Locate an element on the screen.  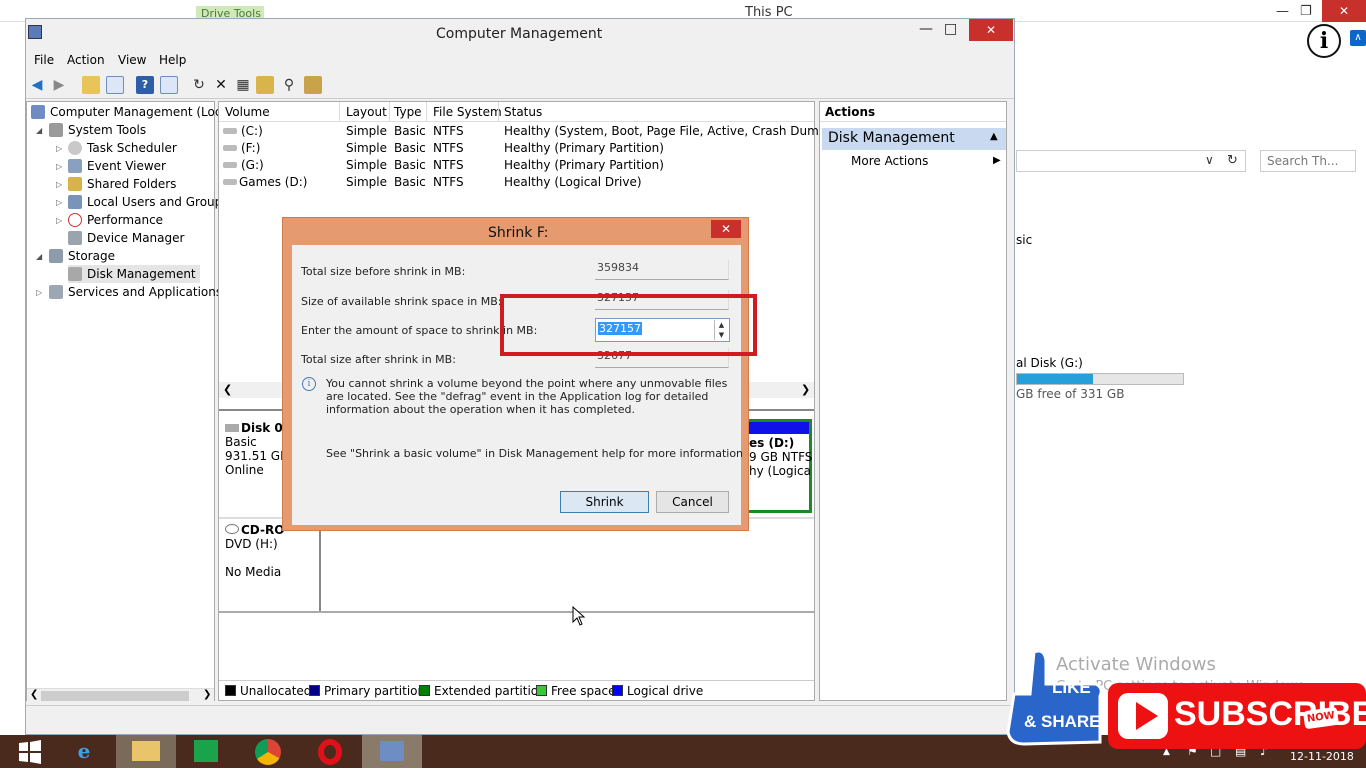
menu-help: Help is located at coordinates (172, 60).